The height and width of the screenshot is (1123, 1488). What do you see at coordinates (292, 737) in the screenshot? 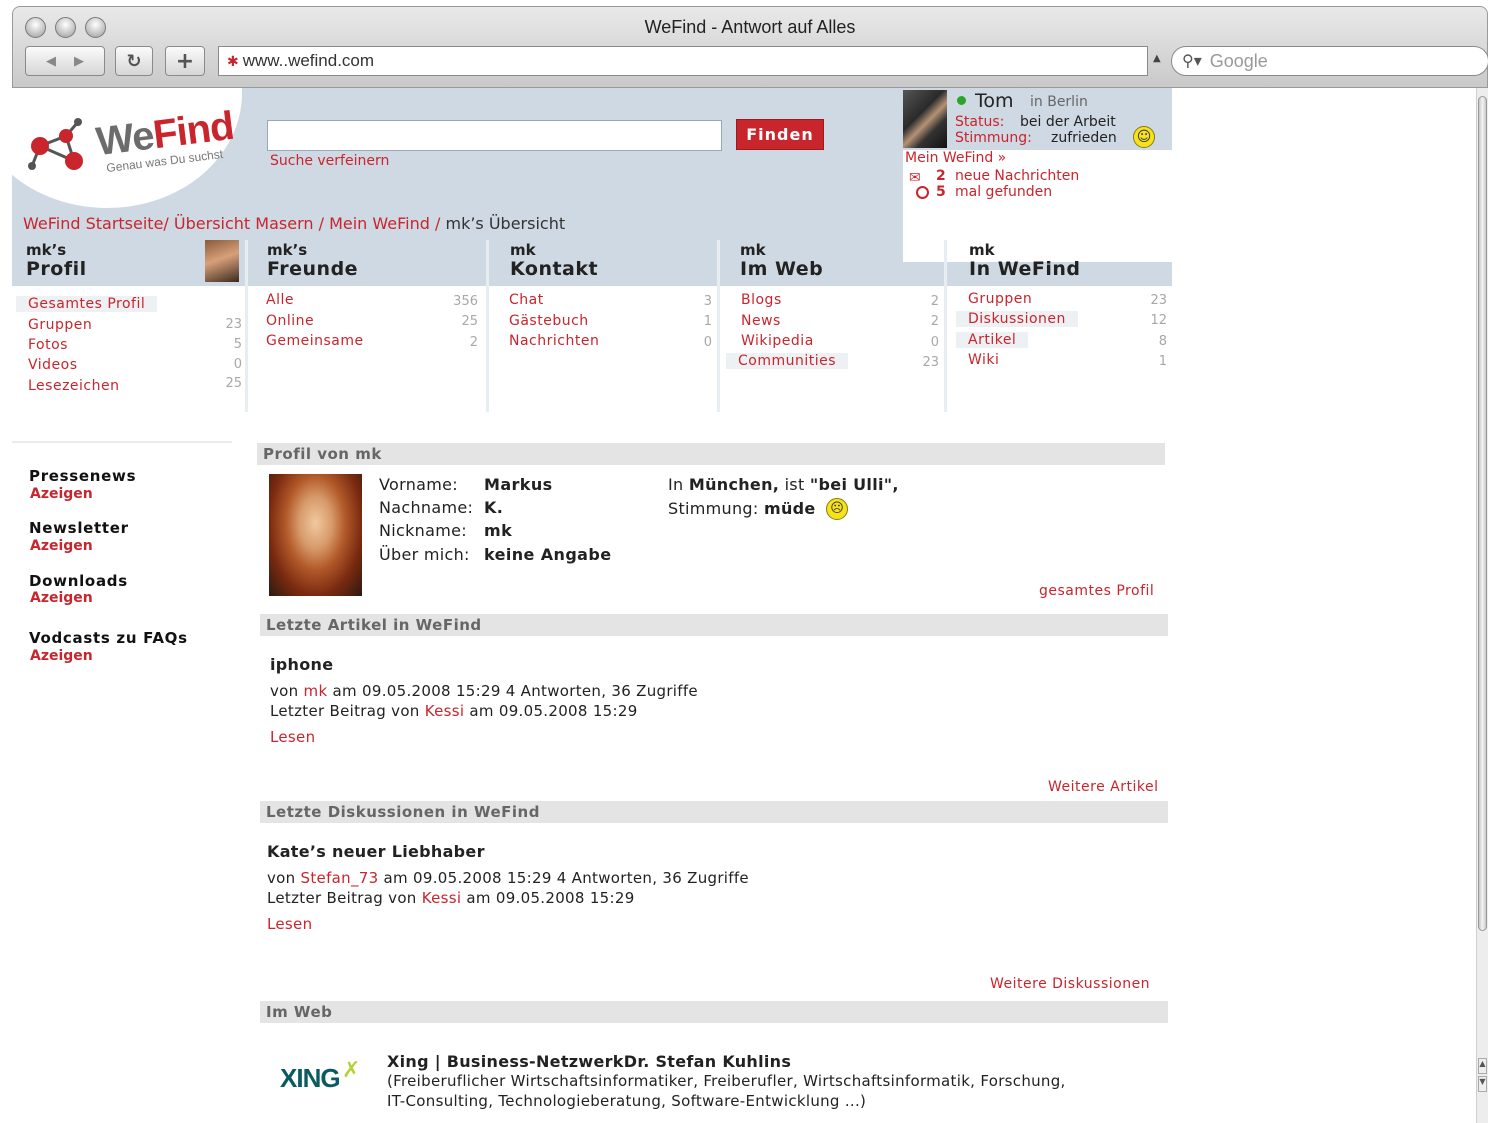
I see `article-read-link: Lesen` at bounding box center [292, 737].